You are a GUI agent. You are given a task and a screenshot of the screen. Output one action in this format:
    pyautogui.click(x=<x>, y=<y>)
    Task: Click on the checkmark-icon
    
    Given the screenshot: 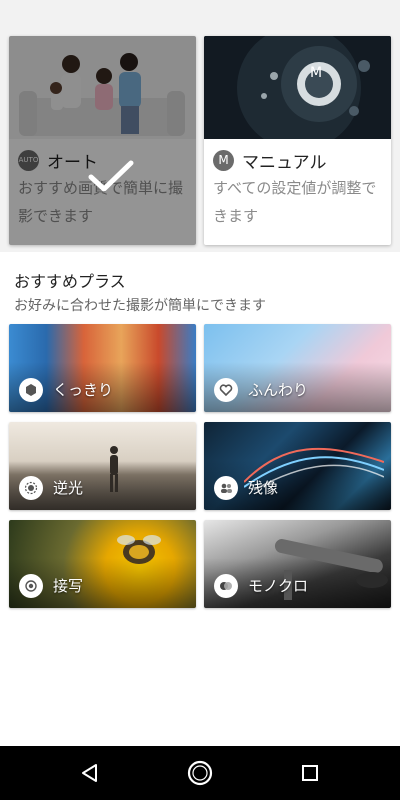 What is the action you would take?
    pyautogui.click(x=111, y=176)
    